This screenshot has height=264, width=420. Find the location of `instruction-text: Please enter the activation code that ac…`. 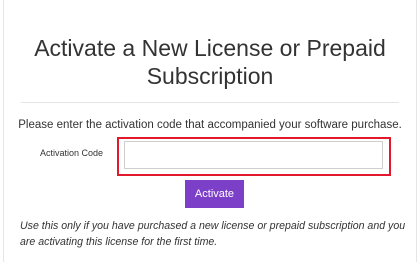

instruction-text: Please enter the activation code that ac… is located at coordinates (210, 125).